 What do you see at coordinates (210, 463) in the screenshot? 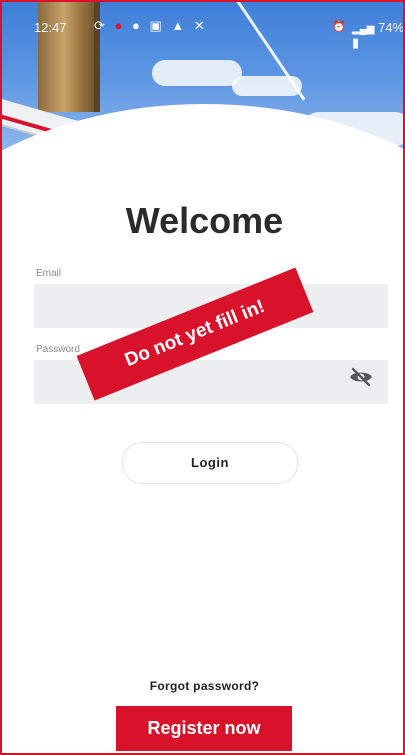
I see `login-button: Login` at bounding box center [210, 463].